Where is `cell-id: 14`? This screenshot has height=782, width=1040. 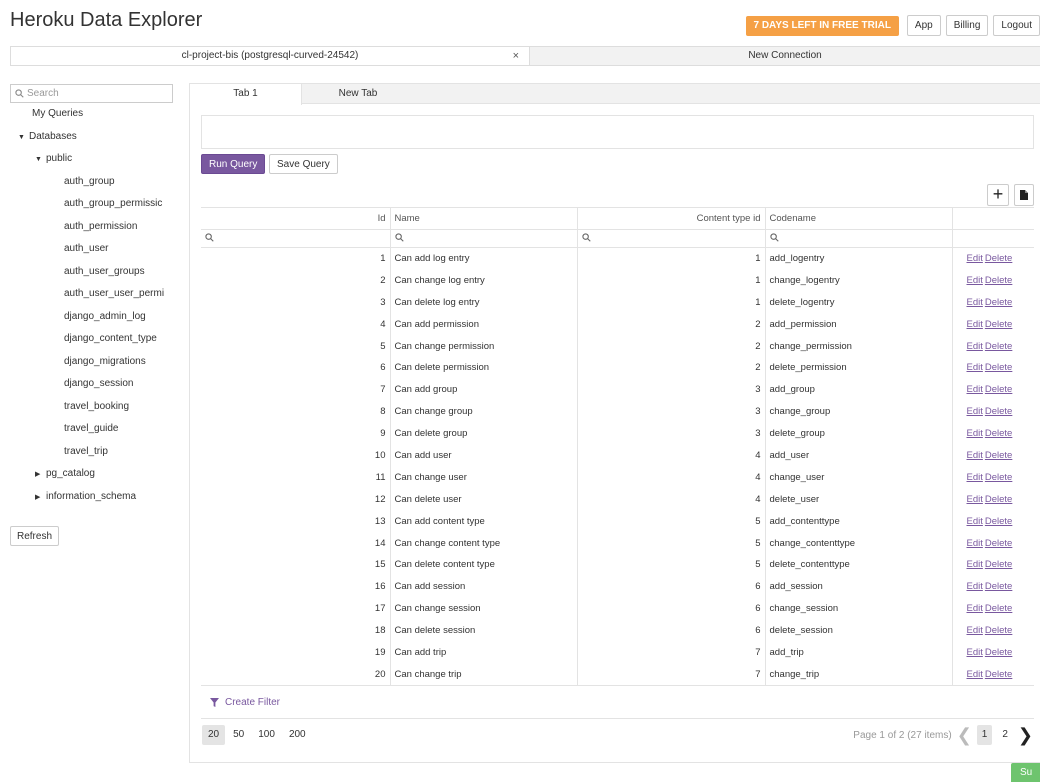 cell-id: 14 is located at coordinates (296, 543).